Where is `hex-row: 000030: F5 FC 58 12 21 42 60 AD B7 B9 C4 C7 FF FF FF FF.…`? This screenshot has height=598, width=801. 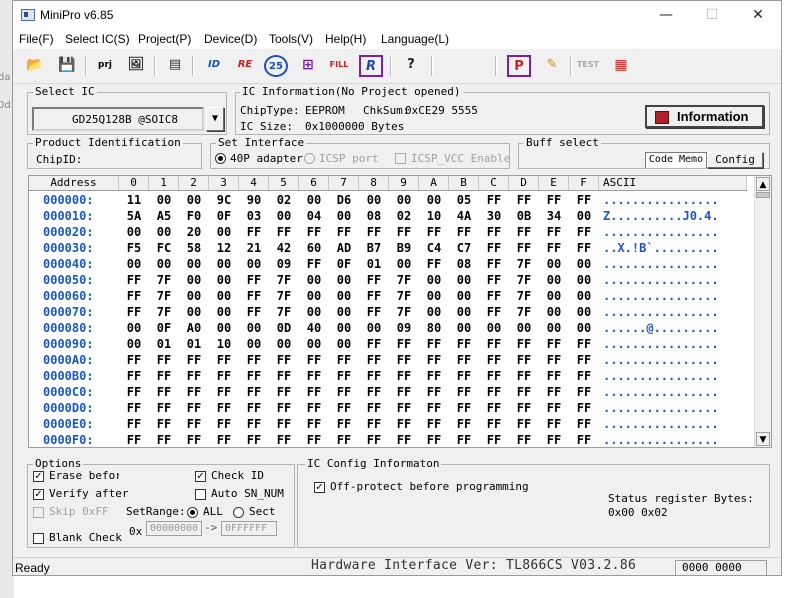
hex-row: 000030: F5 FC 58 12 21 42 60 AD B7 B9 C4 C7 FF FF FF FF.… is located at coordinates (388, 248).